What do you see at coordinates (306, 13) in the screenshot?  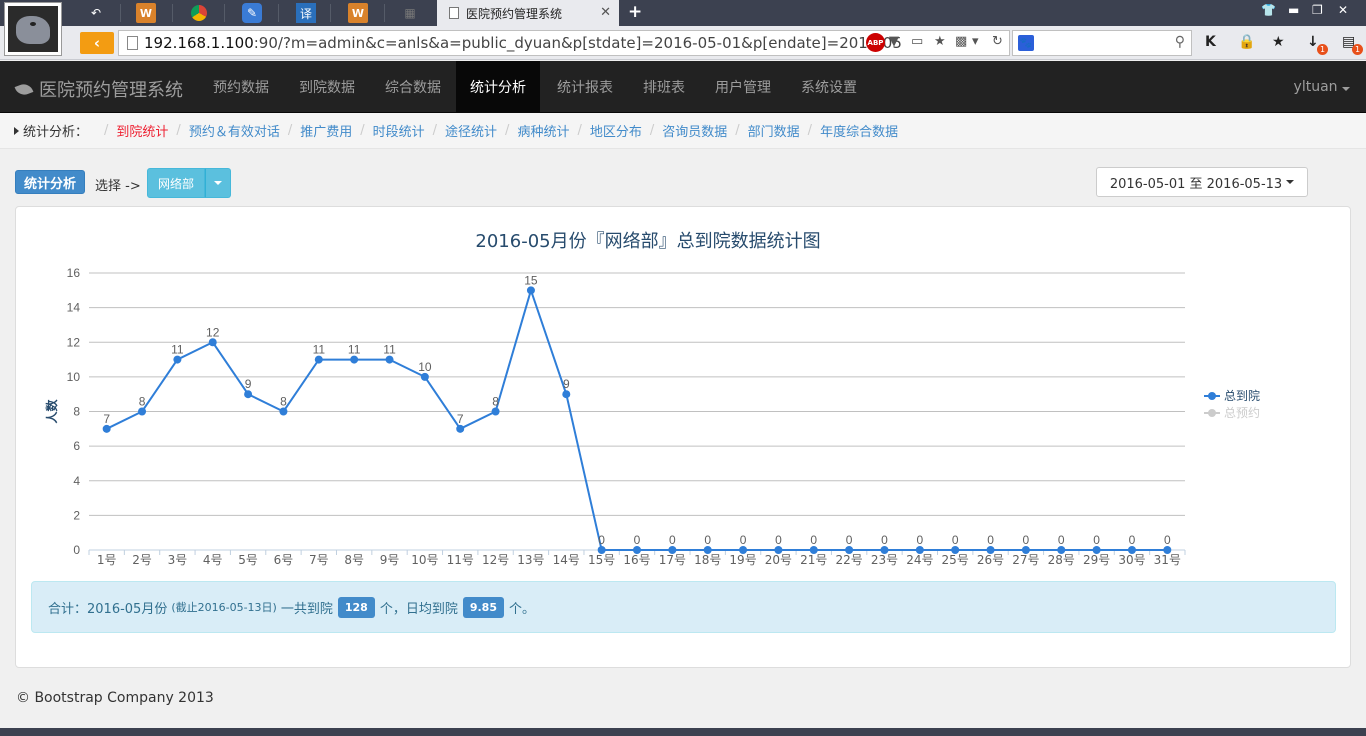 I see `translate-icon: 译` at bounding box center [306, 13].